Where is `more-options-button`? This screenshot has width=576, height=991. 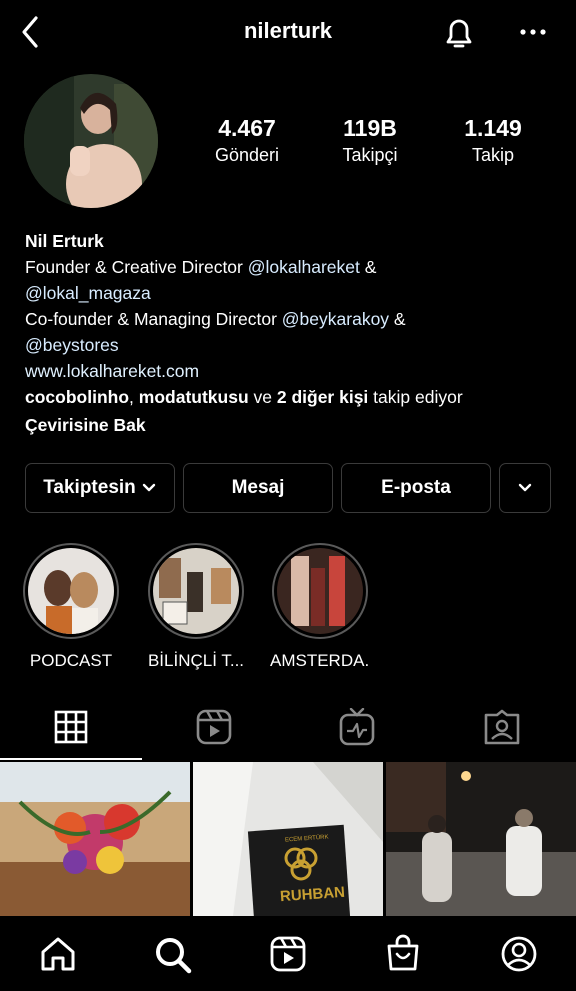
more-options-button is located at coordinates (533, 33).